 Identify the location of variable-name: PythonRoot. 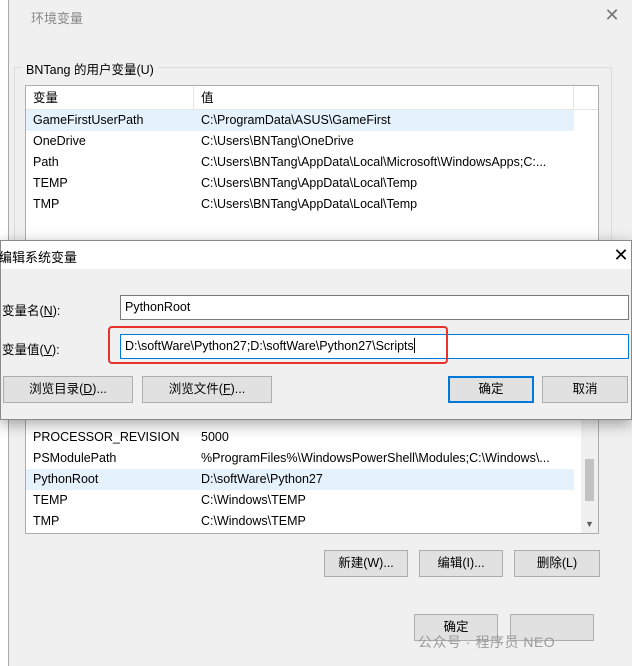
(66, 479).